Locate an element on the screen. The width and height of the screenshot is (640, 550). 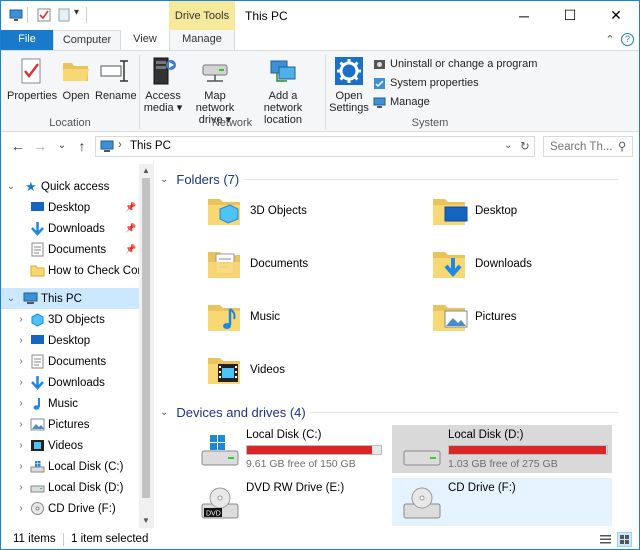
folder-label: Desktop is located at coordinates (496, 211).